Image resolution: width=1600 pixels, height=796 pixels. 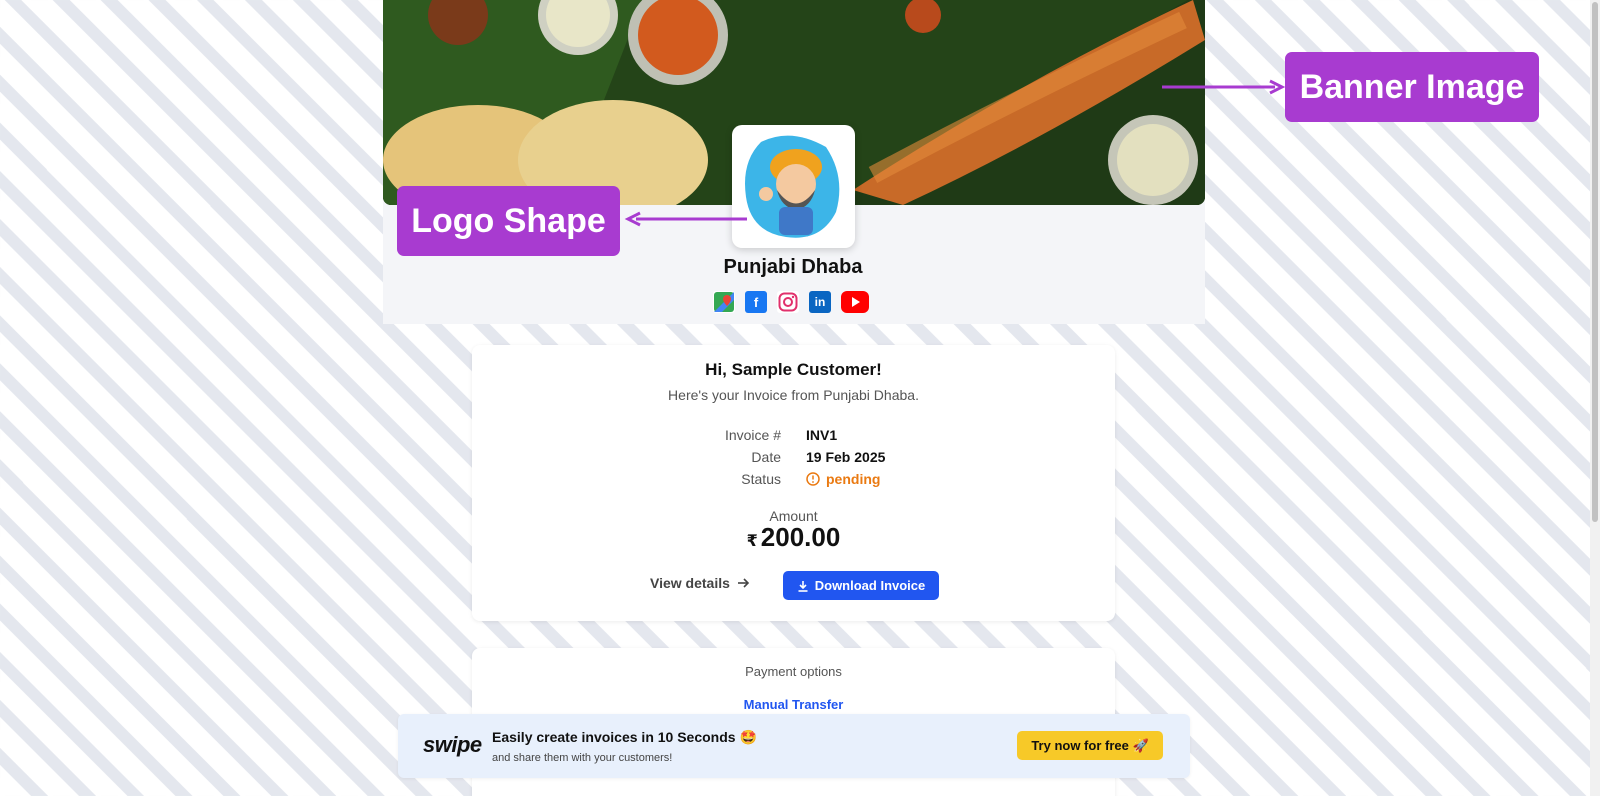 I want to click on social-links: f in, so click(x=791, y=302).